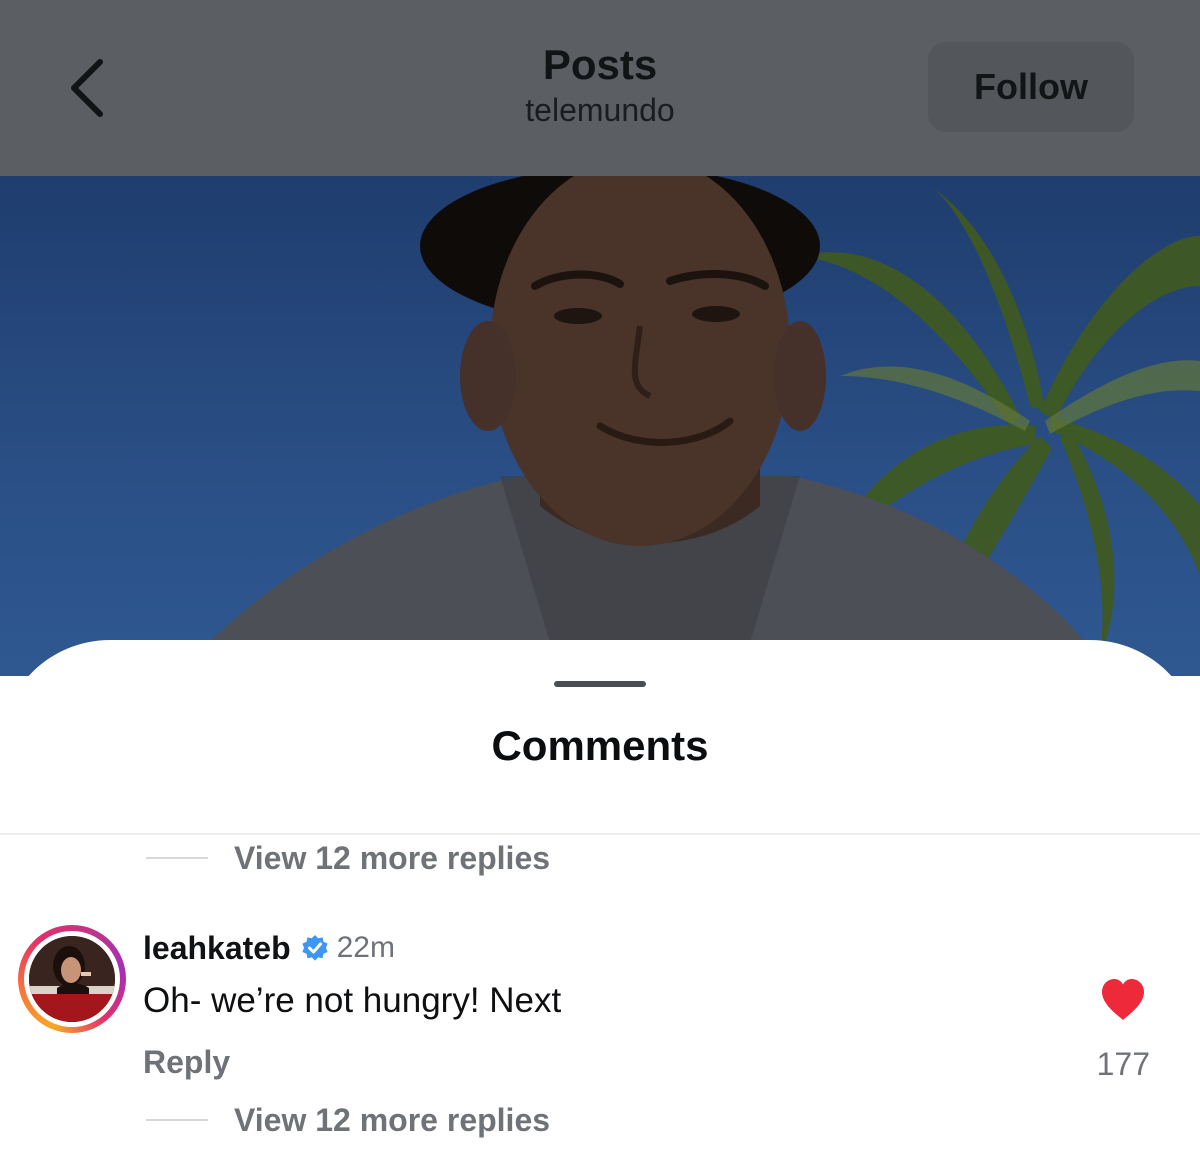 The image size is (1200, 1171). What do you see at coordinates (186, 1062) in the screenshot?
I see `reply-button: Reply` at bounding box center [186, 1062].